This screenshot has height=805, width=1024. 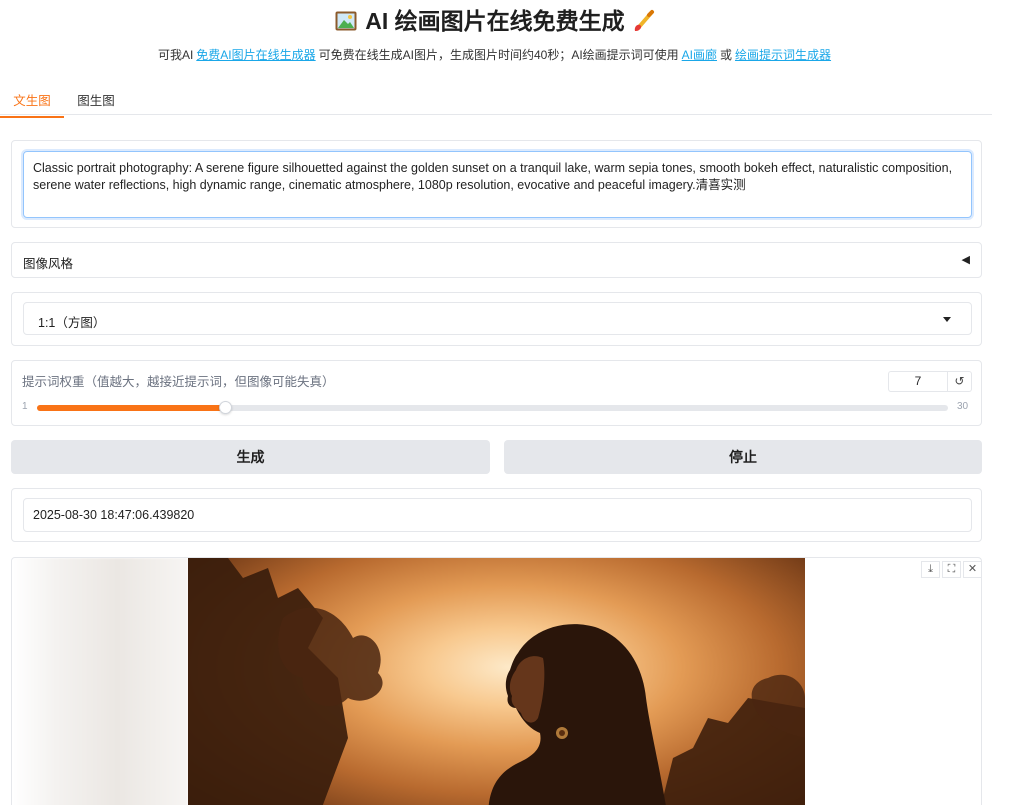 I want to click on tab-bar: 文生图 图生图, so click(x=496, y=102).